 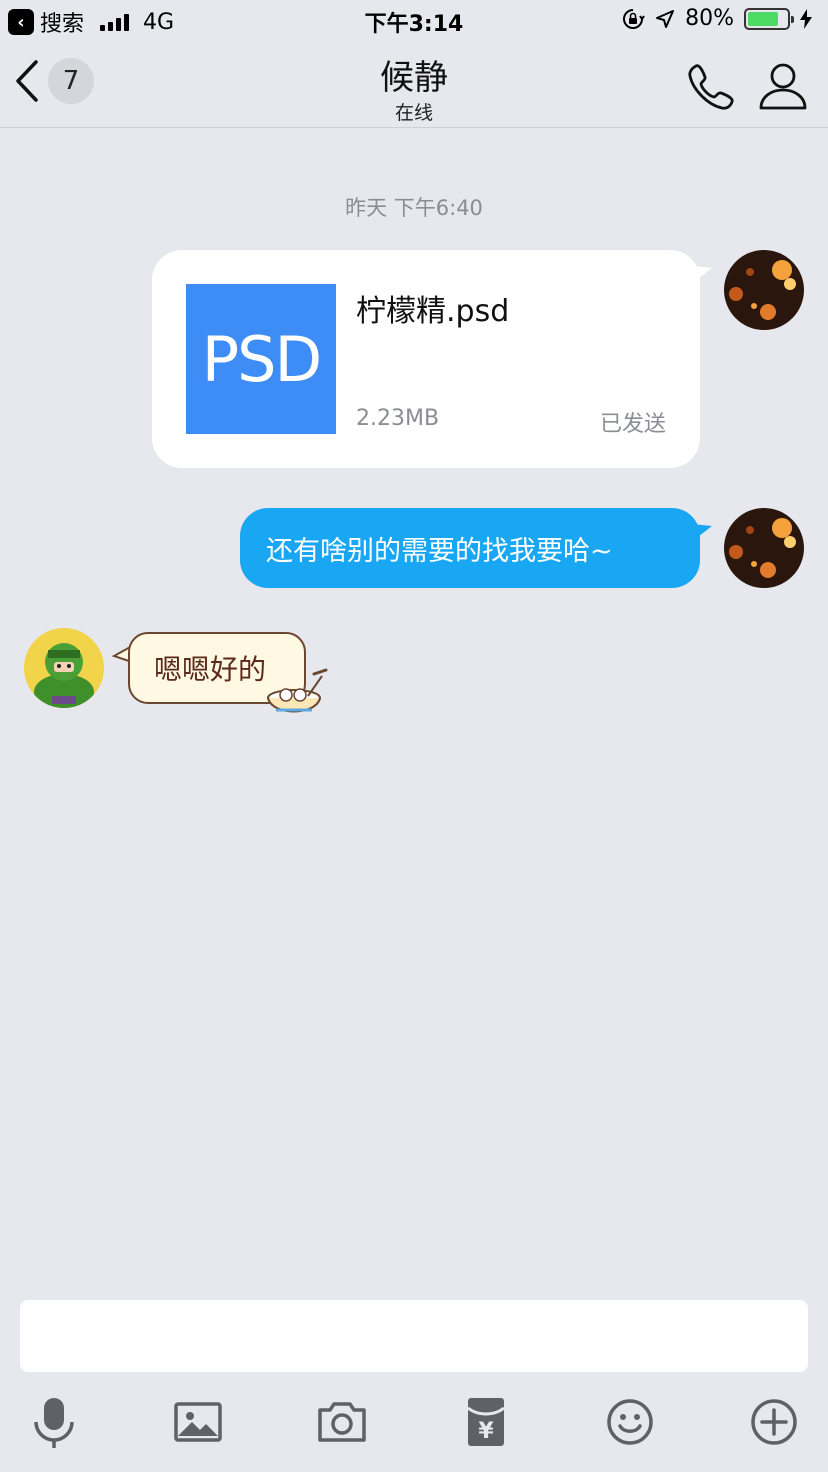 What do you see at coordinates (342, 1422) in the screenshot?
I see `camera-icon` at bounding box center [342, 1422].